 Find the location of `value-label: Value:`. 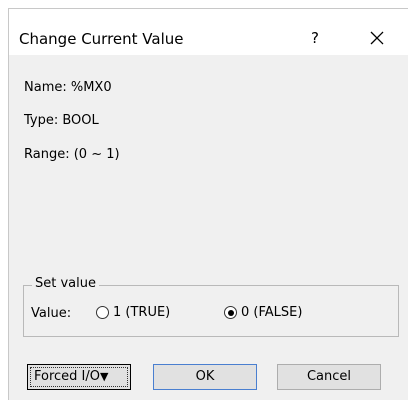

value-label: Value: is located at coordinates (51, 313).